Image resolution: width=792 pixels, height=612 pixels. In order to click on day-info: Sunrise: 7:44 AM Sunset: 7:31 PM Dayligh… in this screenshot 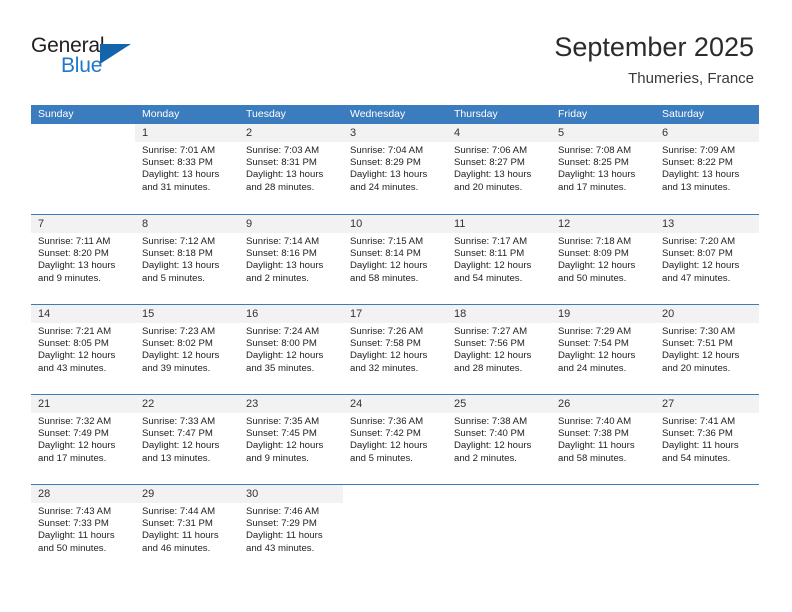, I will do `click(187, 529)`.